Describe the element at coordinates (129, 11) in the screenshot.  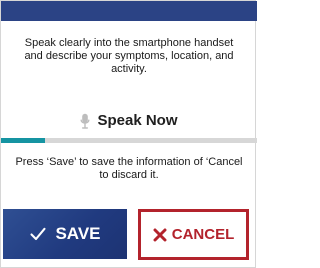
I see `top-bar` at that location.